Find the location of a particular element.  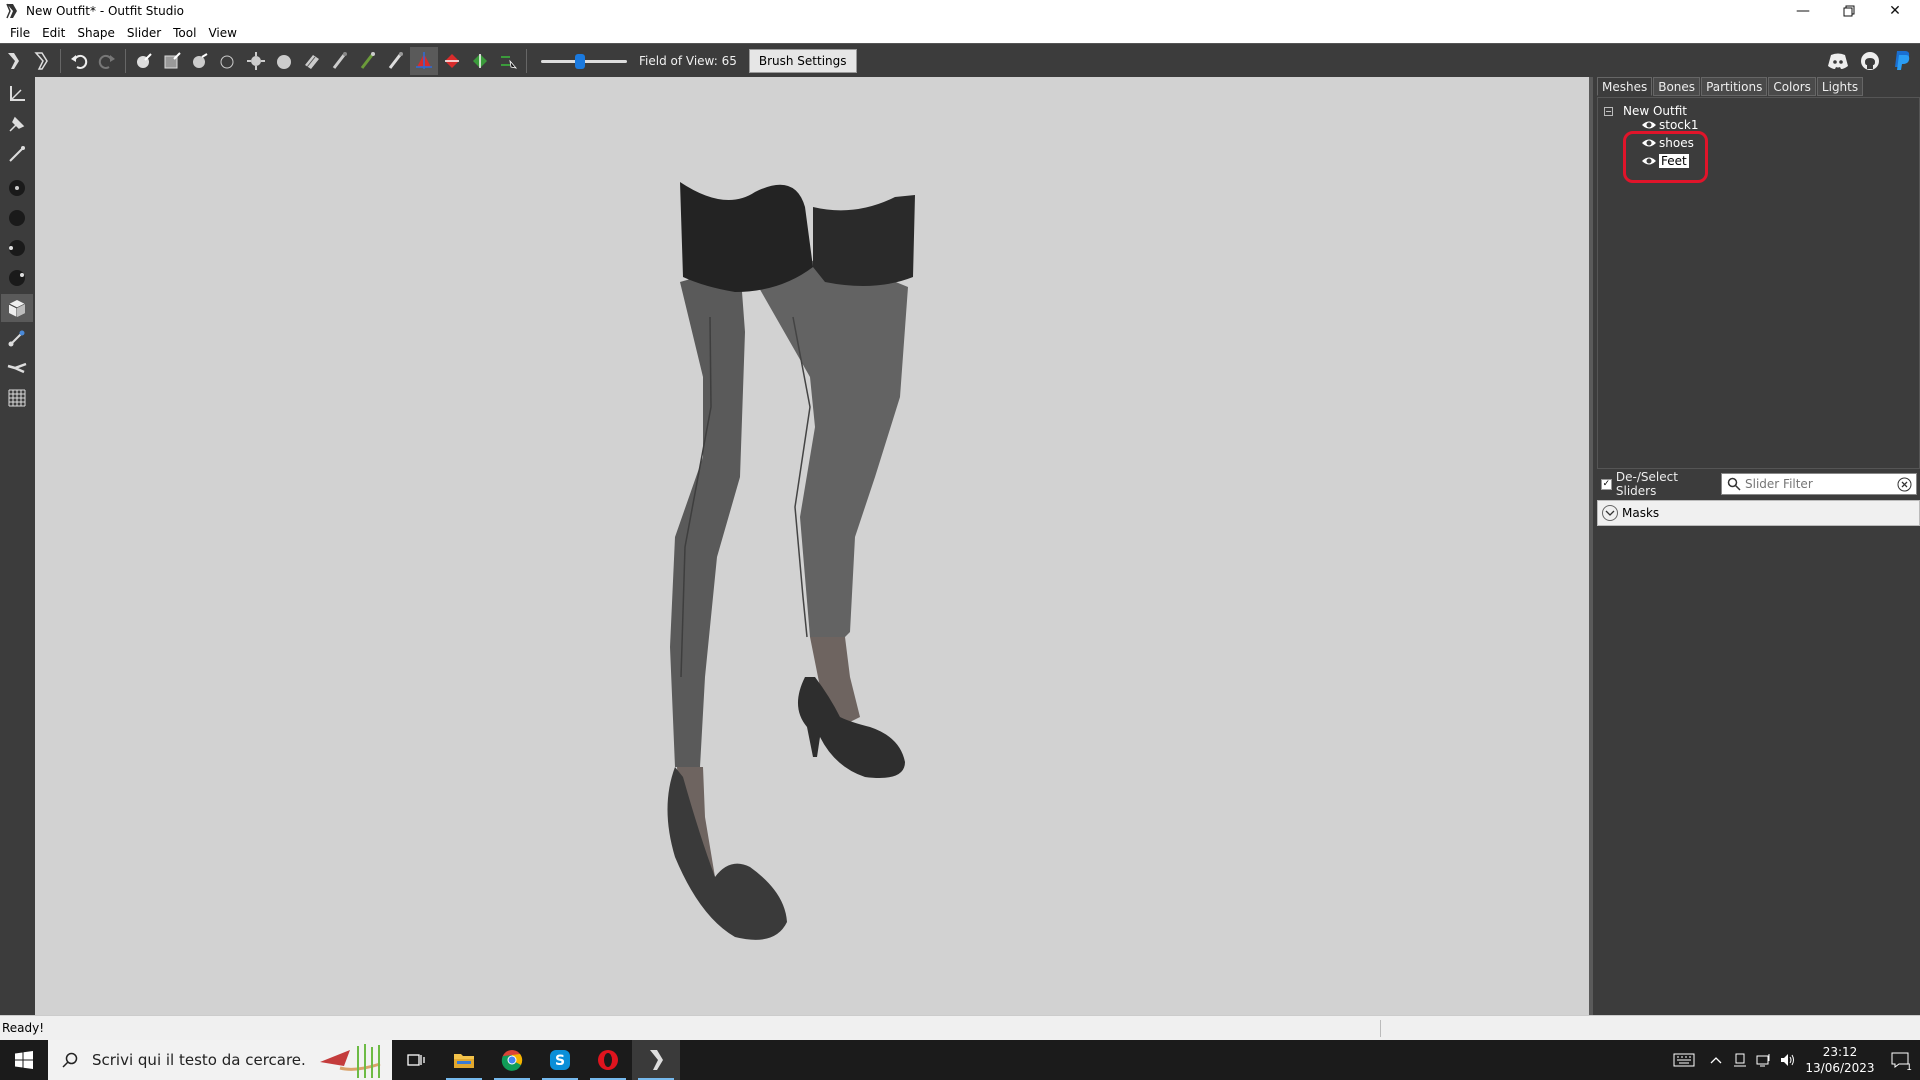

alpha-brush-icon is located at coordinates (395, 60).